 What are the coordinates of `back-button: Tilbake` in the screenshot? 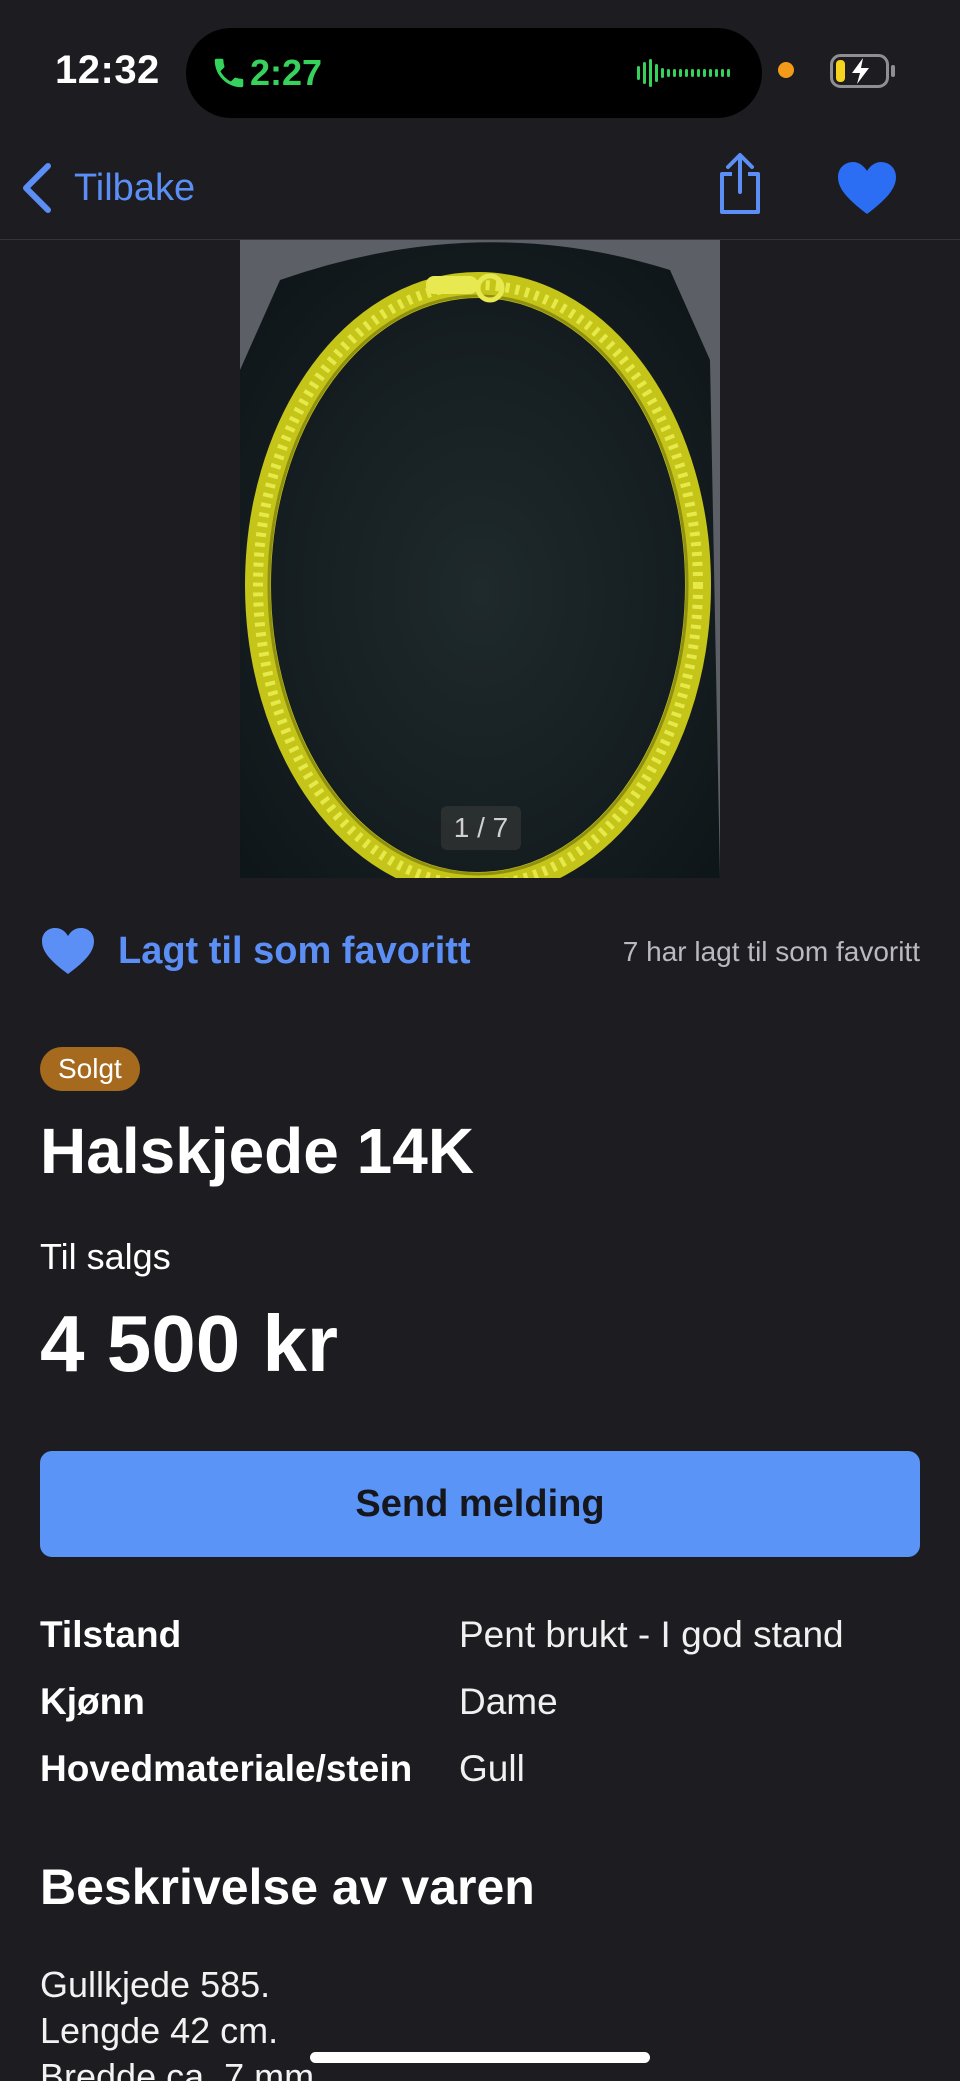 It's located at (107, 188).